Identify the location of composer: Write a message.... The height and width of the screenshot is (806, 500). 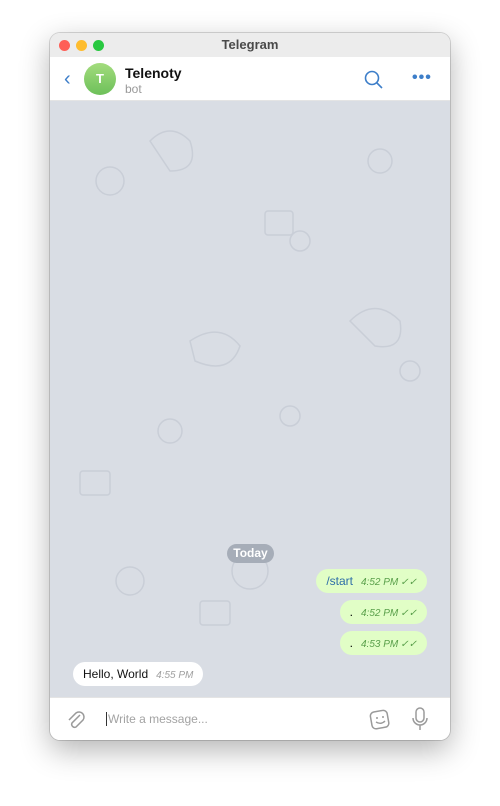
(250, 718).